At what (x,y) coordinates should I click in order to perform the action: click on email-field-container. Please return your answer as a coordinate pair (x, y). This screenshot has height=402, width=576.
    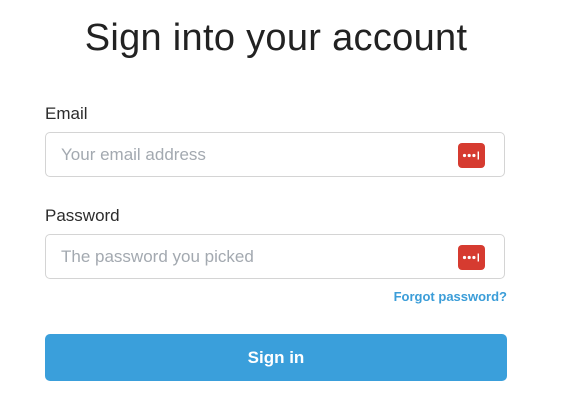
    Looking at the image, I should click on (275, 154).